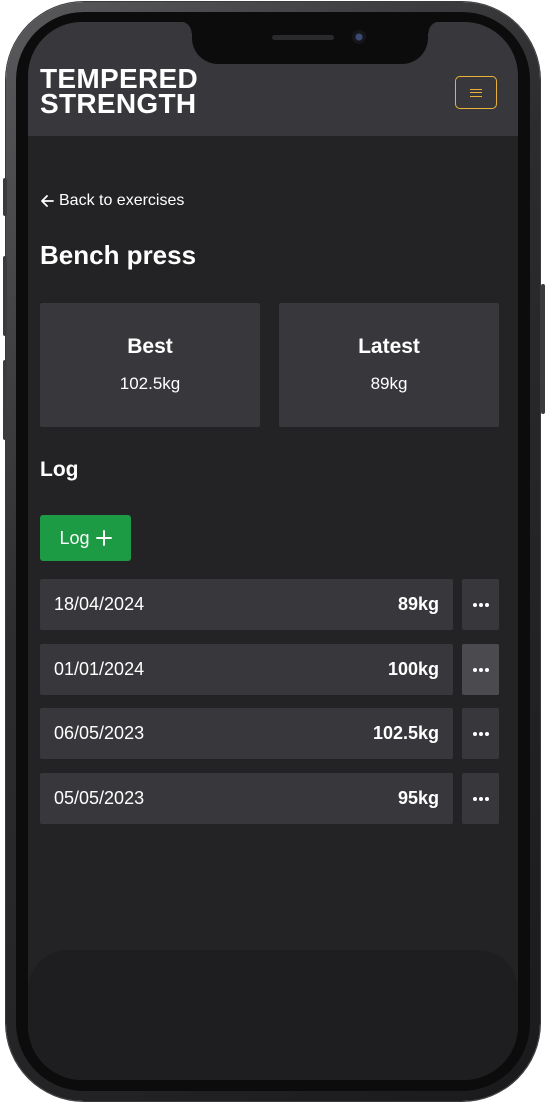 Image resolution: width=548 pixels, height=1105 pixels. Describe the element at coordinates (389, 346) in the screenshot. I see `latest-label: Latest` at that location.